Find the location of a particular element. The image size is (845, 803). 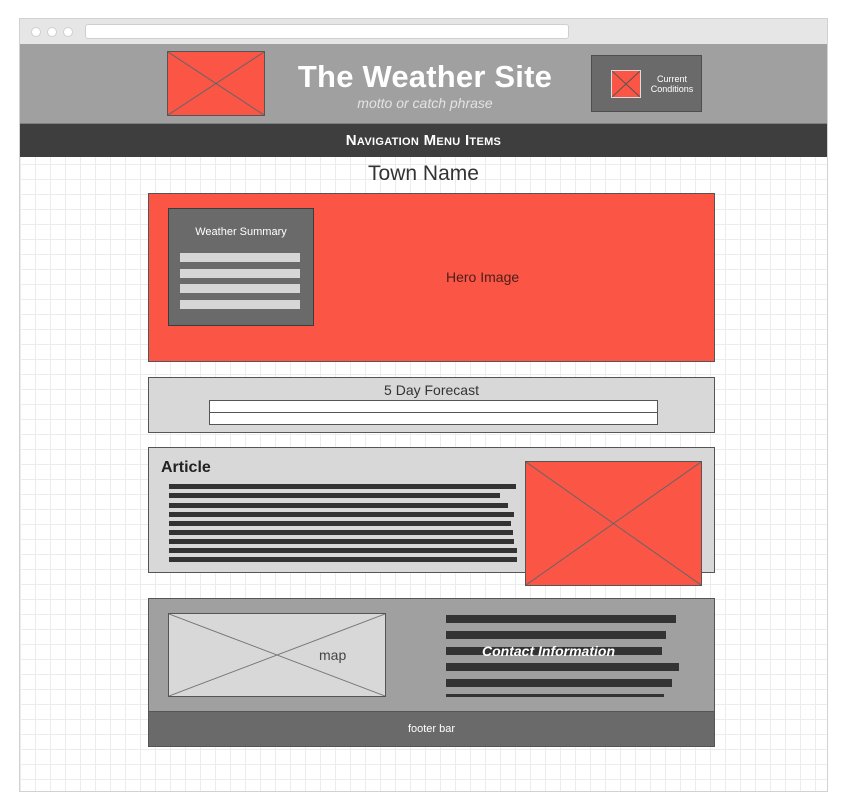

window-maximize-dot is located at coordinates (68, 32).